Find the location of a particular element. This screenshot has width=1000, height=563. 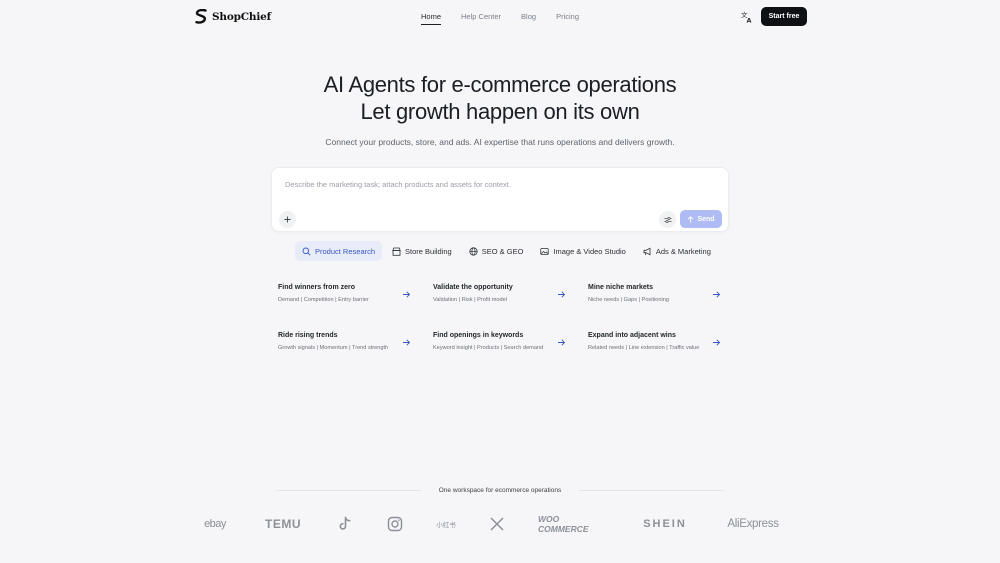

send-label: Send is located at coordinates (706, 219).